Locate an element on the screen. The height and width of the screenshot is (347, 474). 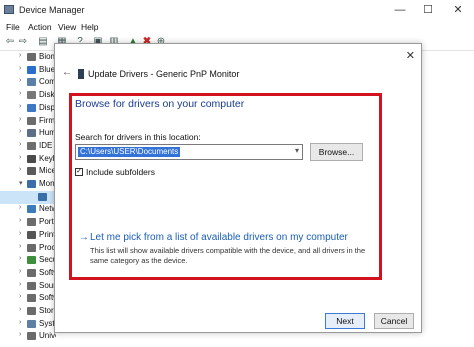
tree-item: › Print is located at coordinates (28, 235).